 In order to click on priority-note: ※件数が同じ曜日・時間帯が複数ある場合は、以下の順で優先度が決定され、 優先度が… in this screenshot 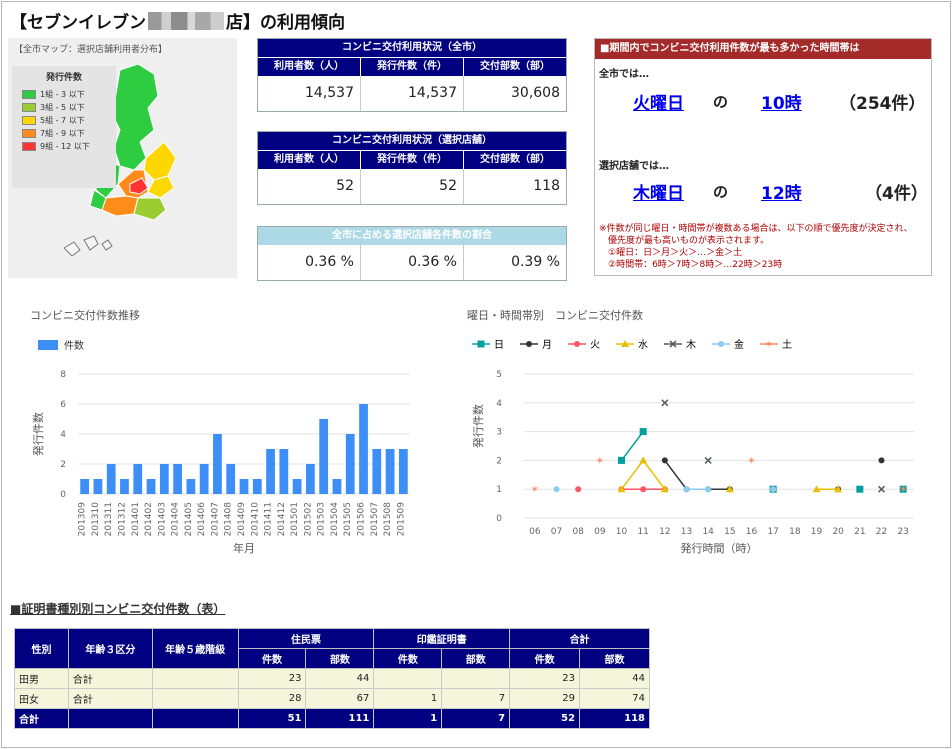, I will do `click(756, 247)`.